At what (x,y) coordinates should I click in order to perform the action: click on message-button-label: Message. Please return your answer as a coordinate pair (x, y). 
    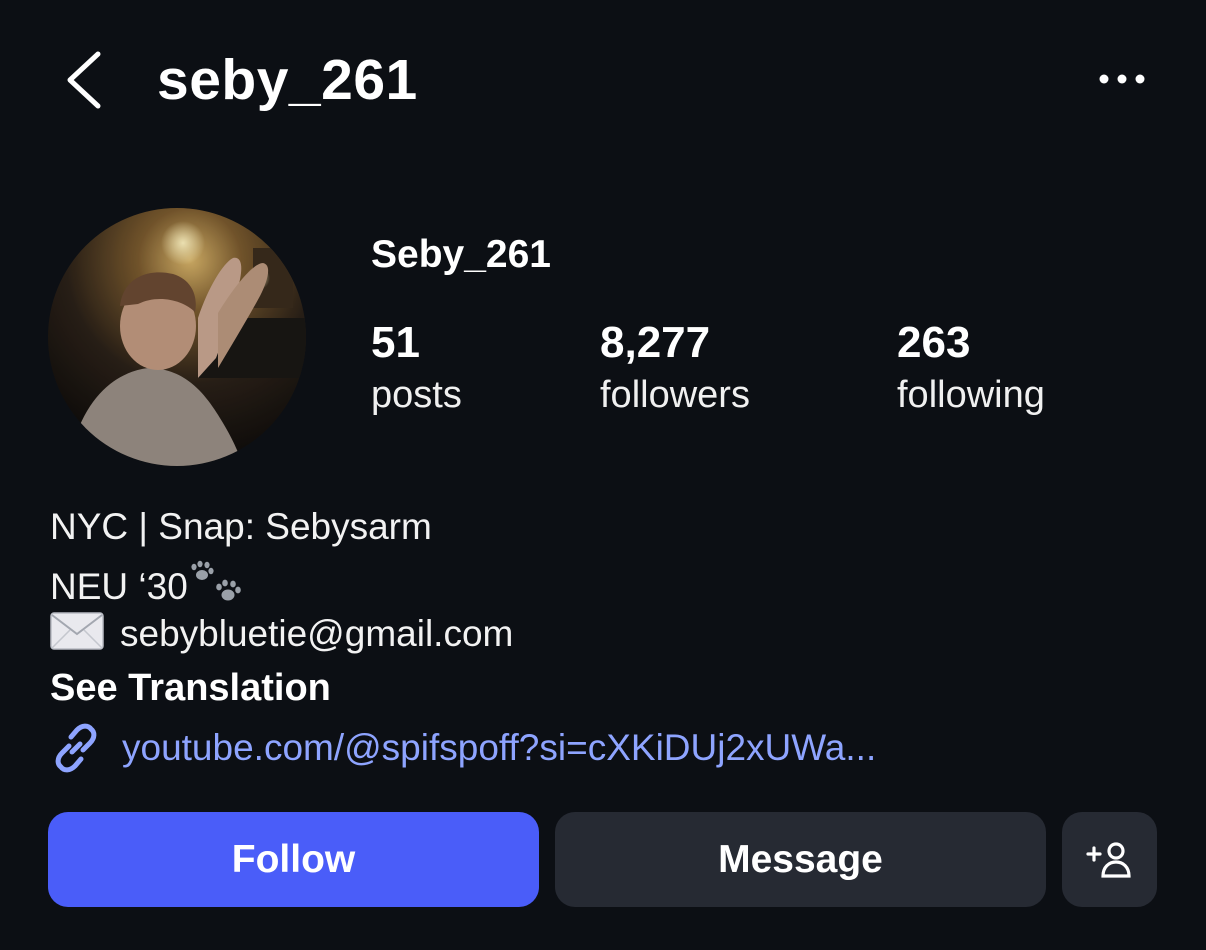
    Looking at the image, I should click on (800, 859).